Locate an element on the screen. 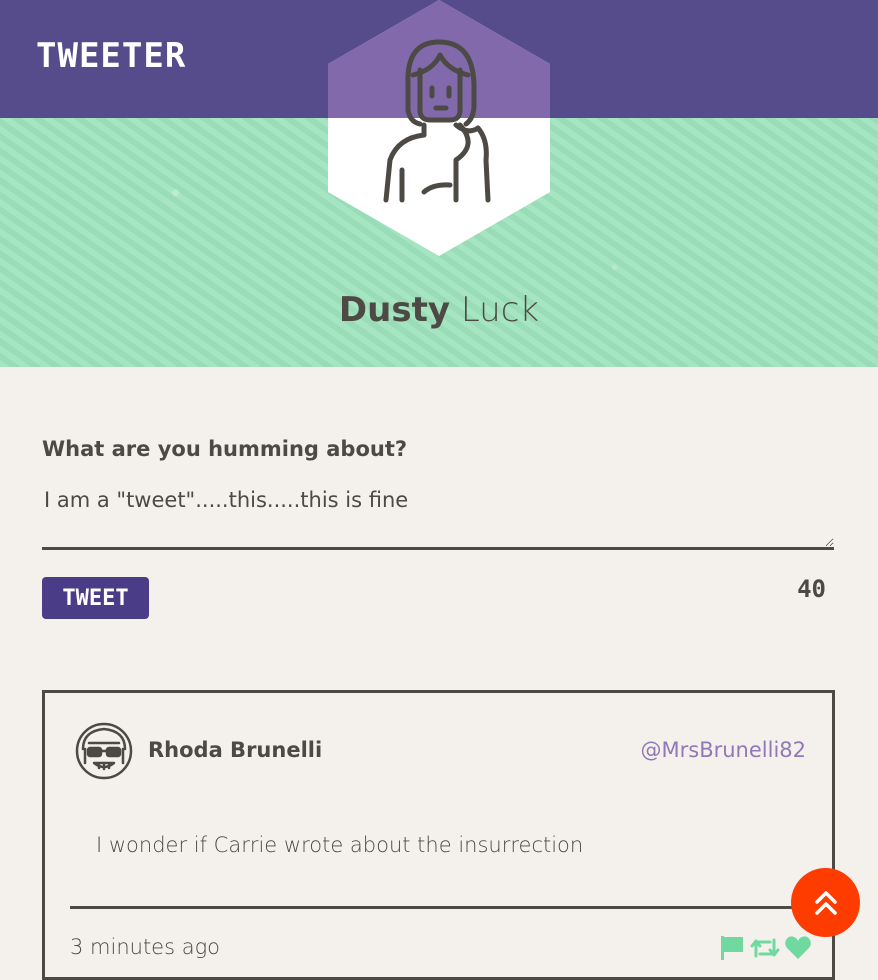 The image size is (878, 980). tweet-author-name: Rhoda Brunelli is located at coordinates (235, 750).